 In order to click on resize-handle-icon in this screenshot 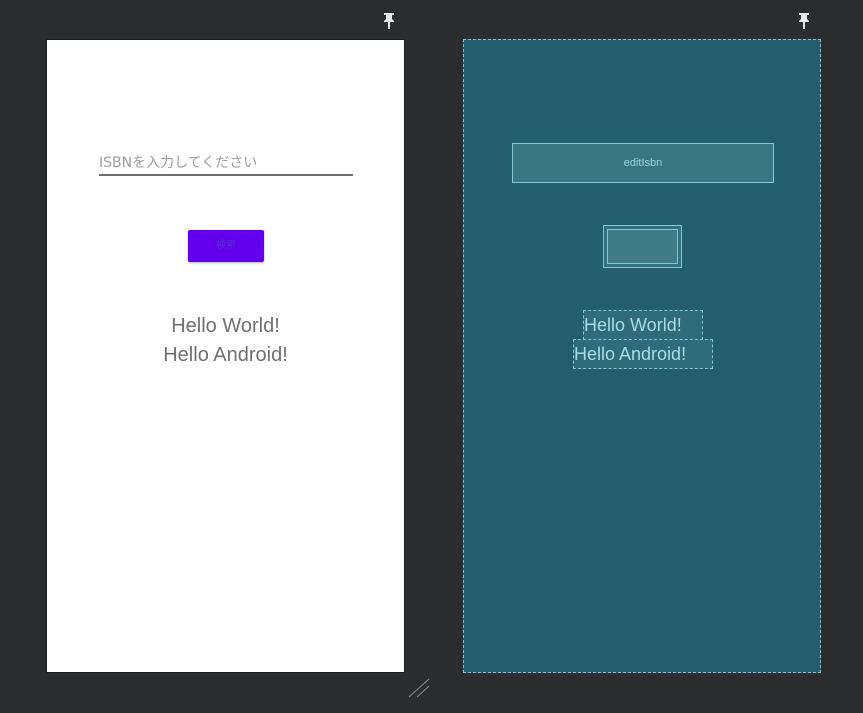, I will do `click(419, 688)`.